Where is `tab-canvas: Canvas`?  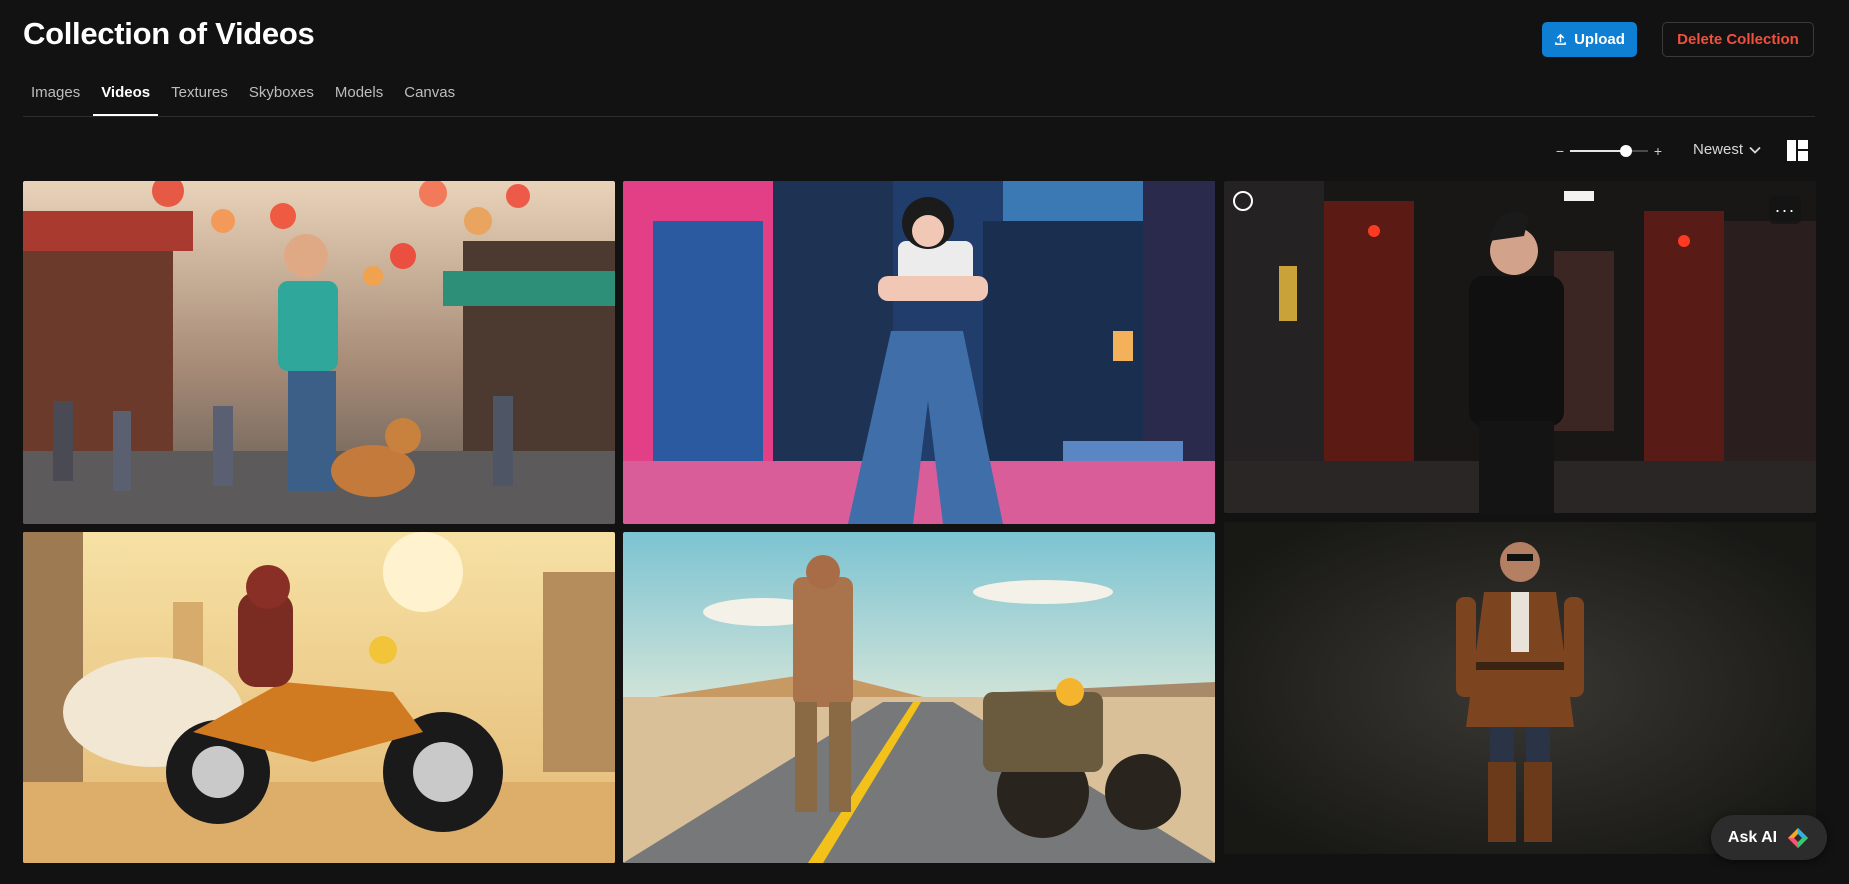 tab-canvas: Canvas is located at coordinates (429, 97).